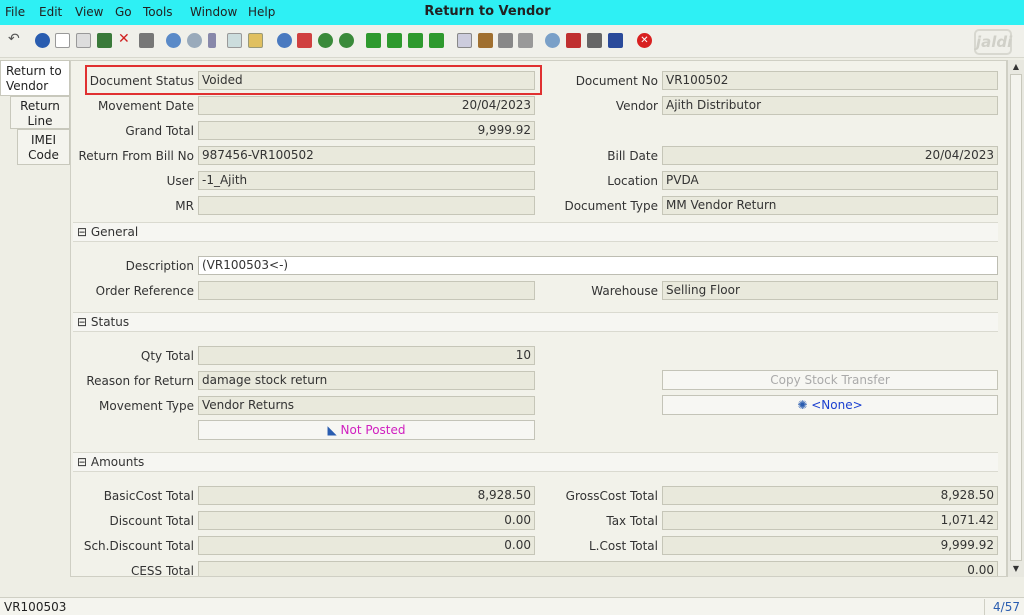  What do you see at coordinates (830, 205) in the screenshot?
I see `document-type-field: MM Vendor Return` at bounding box center [830, 205].